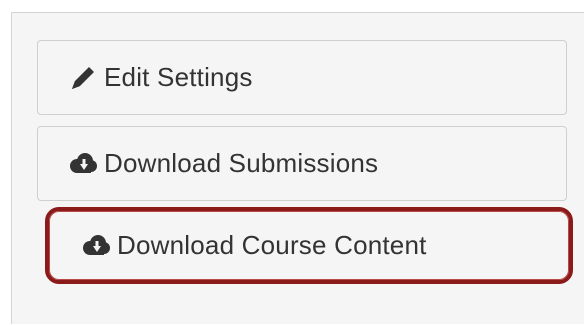 The image size is (584, 325). Describe the element at coordinates (272, 245) in the screenshot. I see `download-course-content-label: Download Course Content` at that location.